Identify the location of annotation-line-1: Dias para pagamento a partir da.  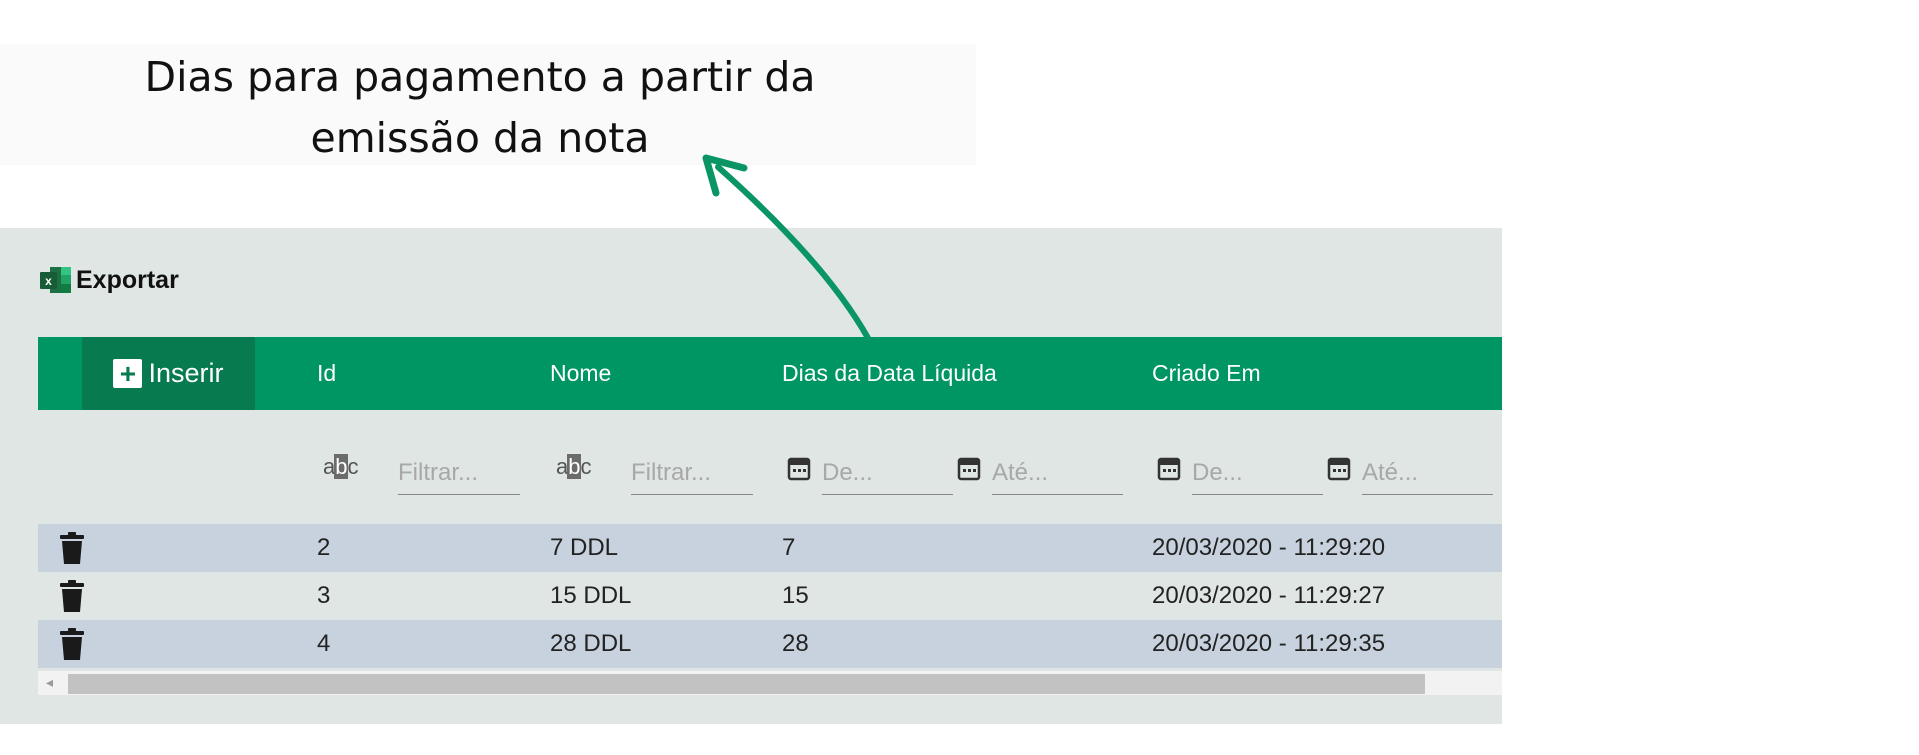
(480, 77).